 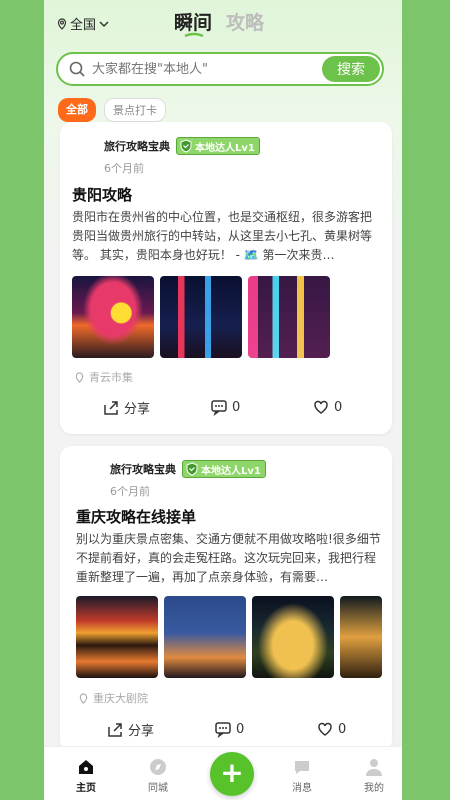 I want to click on nav-messages: 消息, so click(x=302, y=775).